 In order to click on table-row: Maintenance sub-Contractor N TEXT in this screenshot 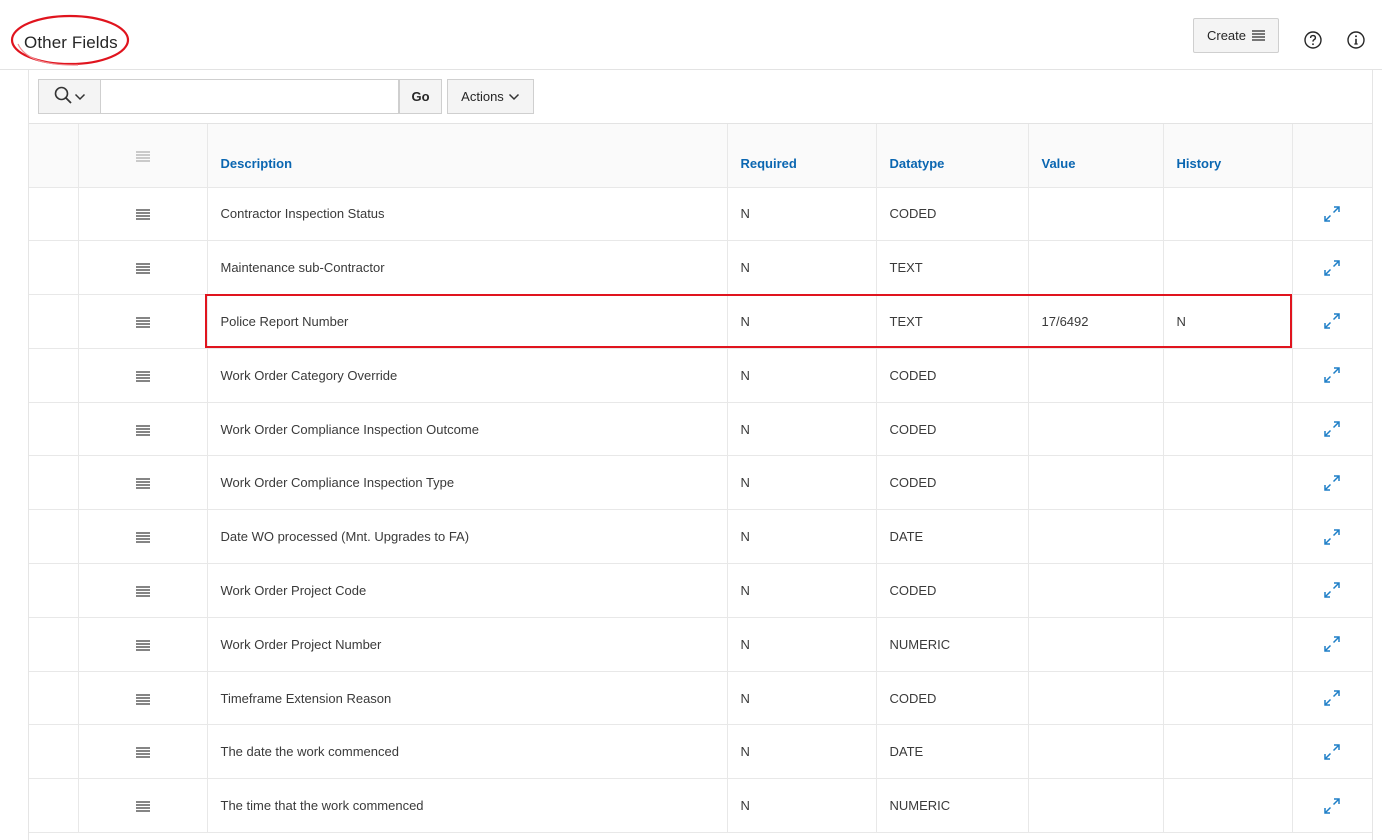, I will do `click(700, 268)`.